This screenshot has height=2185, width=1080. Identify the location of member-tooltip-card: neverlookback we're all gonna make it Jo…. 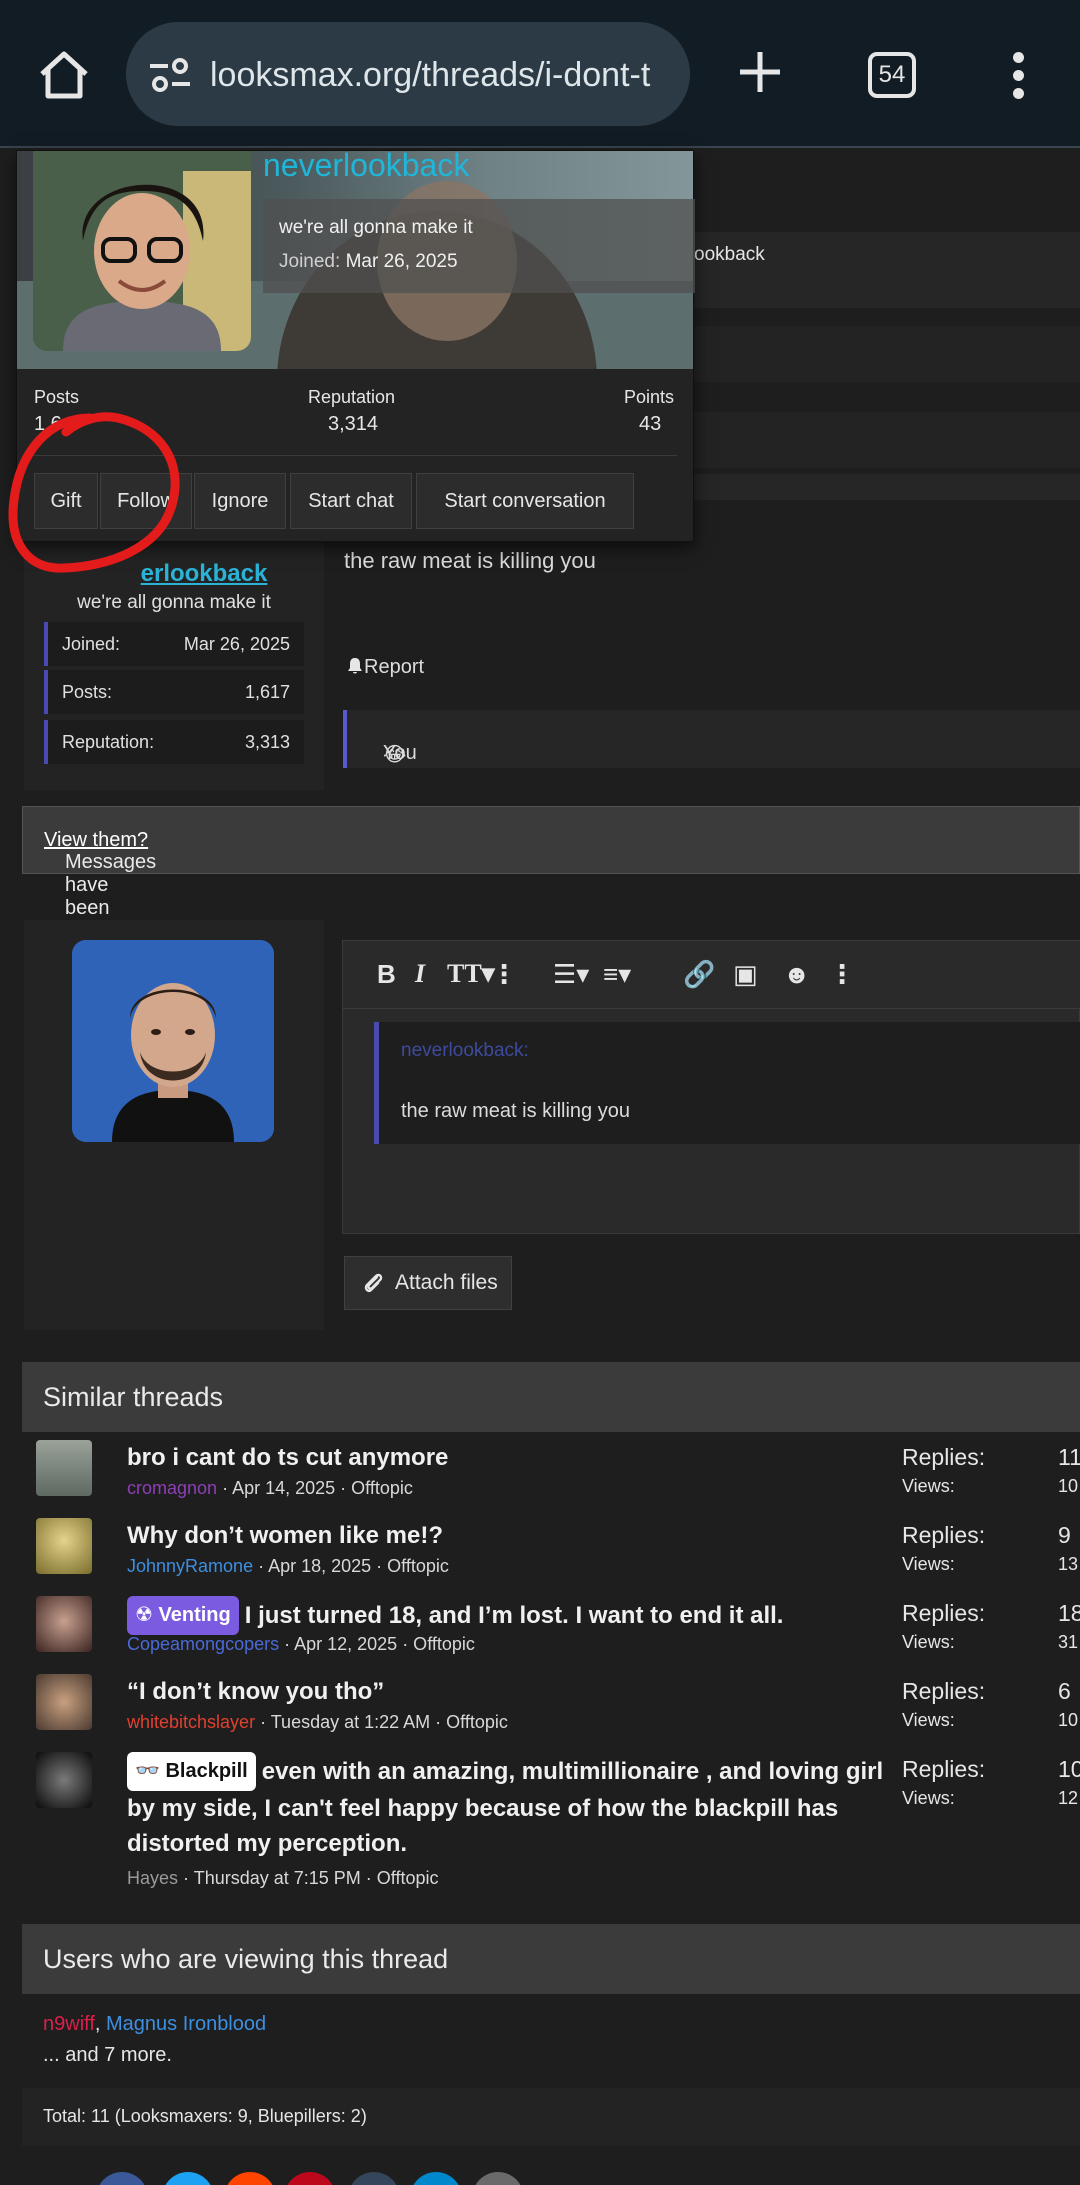
(355, 344).